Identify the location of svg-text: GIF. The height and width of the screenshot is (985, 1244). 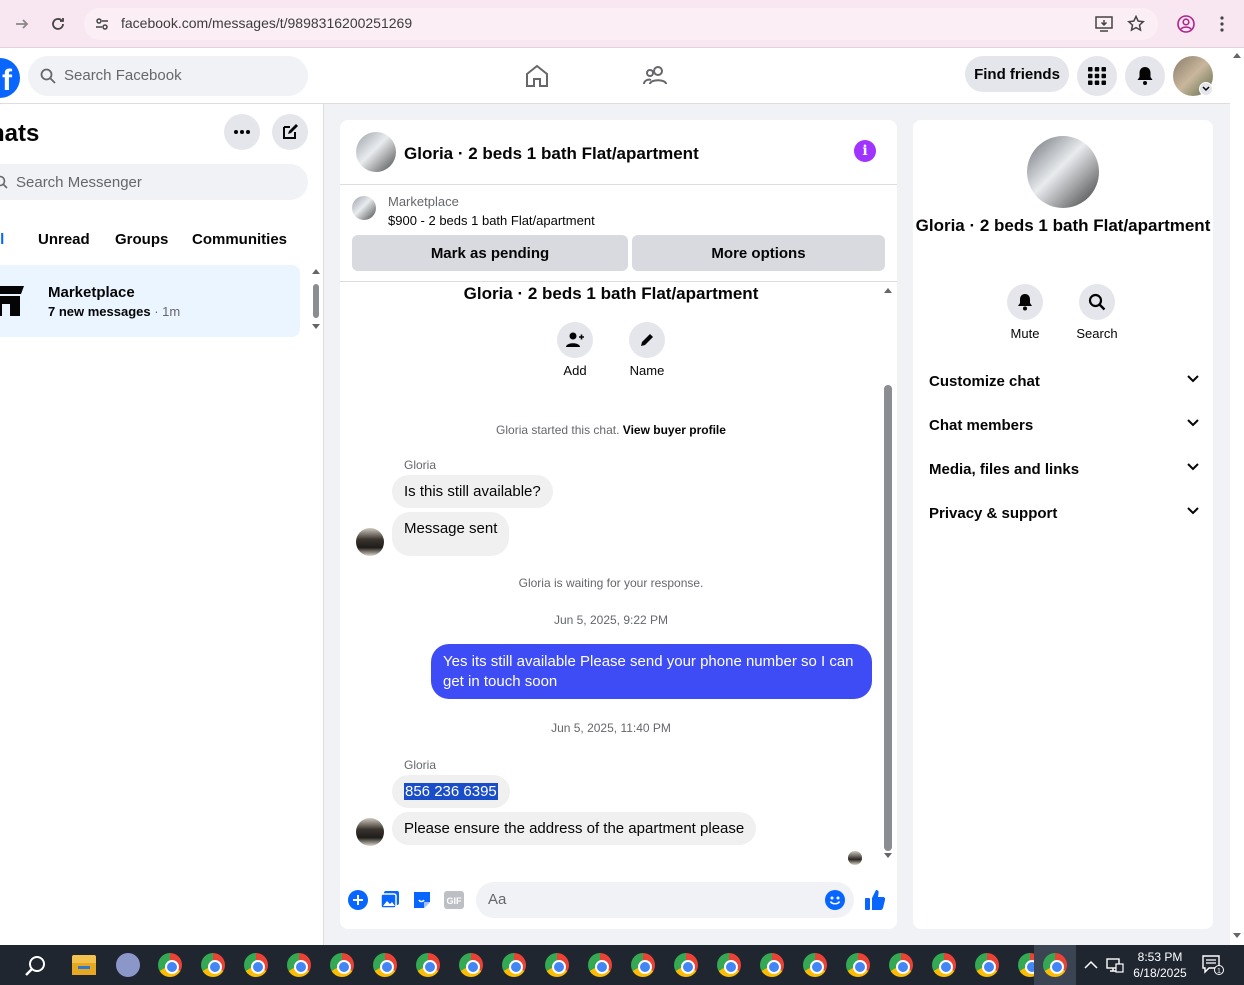
(455, 901).